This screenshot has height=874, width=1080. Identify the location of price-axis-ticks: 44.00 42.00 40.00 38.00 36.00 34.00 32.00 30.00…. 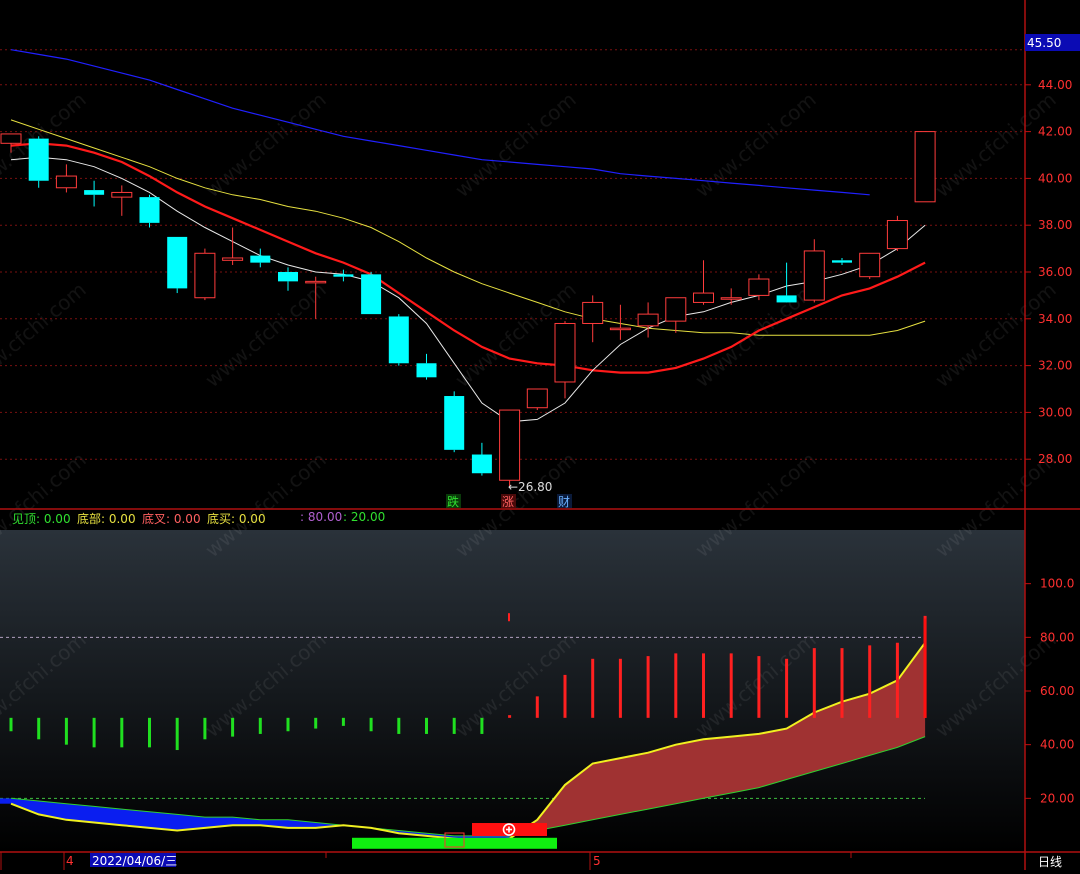
(1048, 272).